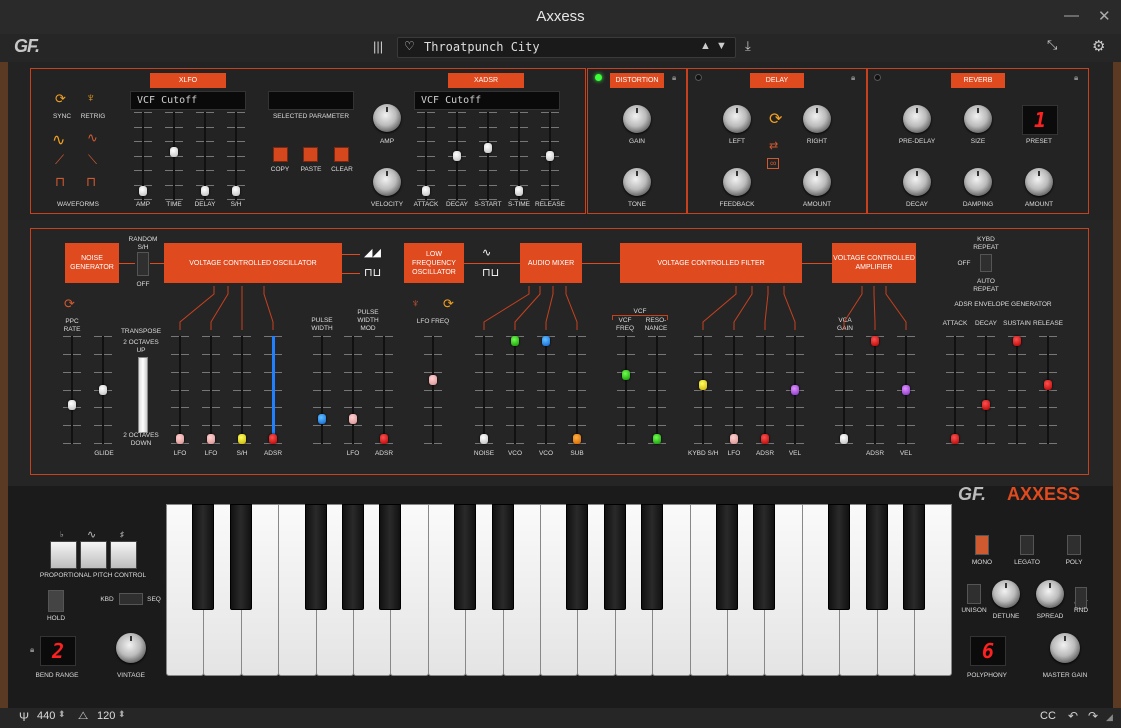  What do you see at coordinates (60, 99) in the screenshot?
I see `sync-icon: ⟳` at bounding box center [60, 99].